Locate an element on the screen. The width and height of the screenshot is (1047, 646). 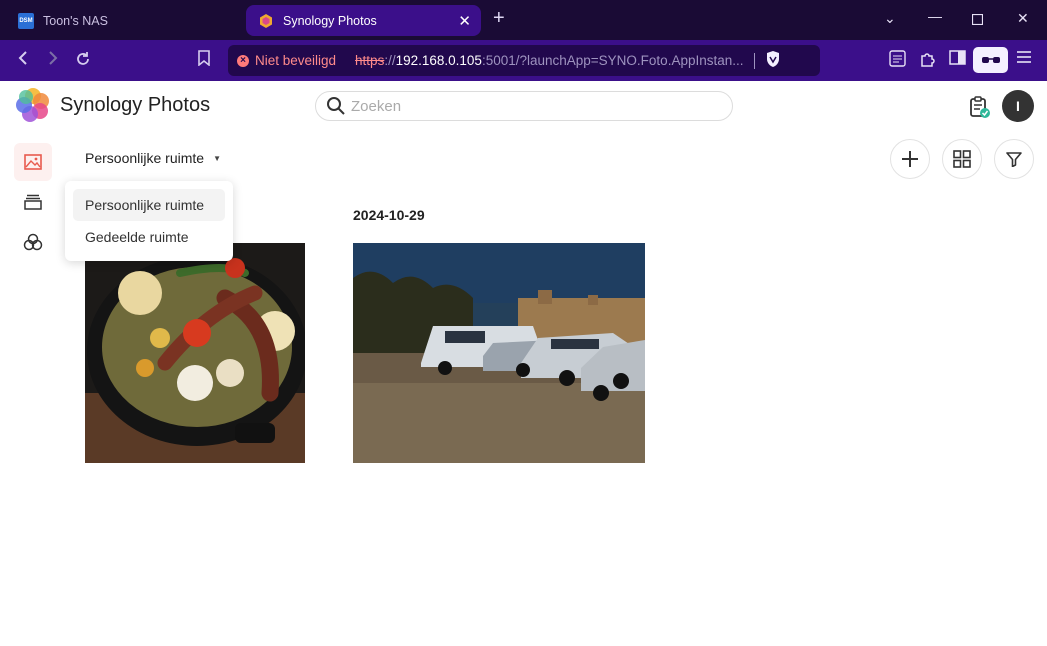
not-secure-icon: × is located at coordinates (243, 60).